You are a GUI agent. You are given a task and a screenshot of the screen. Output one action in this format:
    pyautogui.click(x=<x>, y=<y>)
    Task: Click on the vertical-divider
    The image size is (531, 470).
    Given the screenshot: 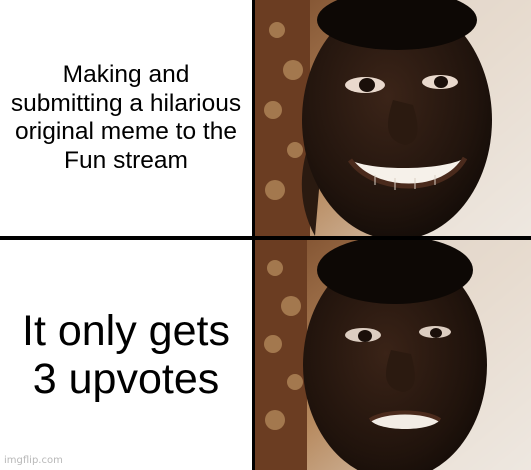 What is the action you would take?
    pyautogui.click(x=253, y=235)
    